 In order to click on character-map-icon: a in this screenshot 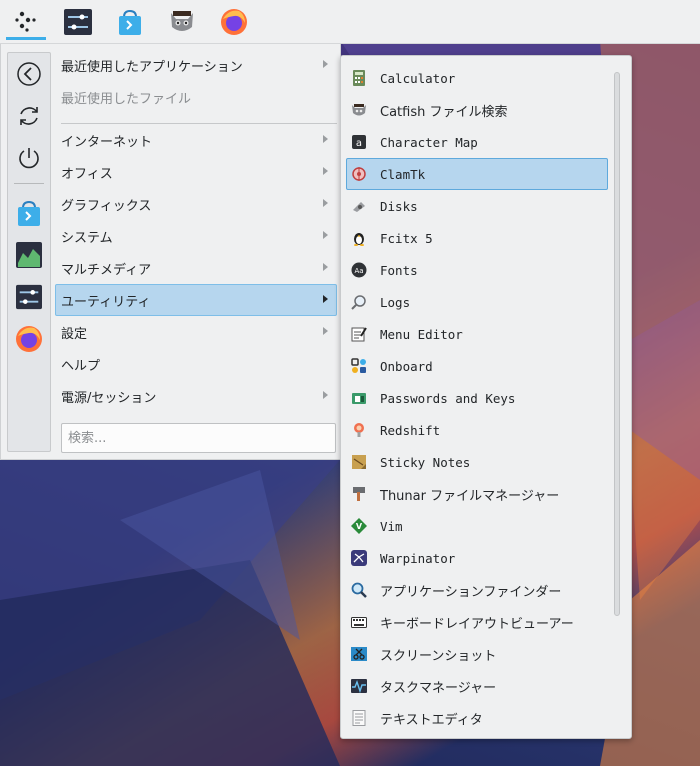, I will do `click(359, 142)`.